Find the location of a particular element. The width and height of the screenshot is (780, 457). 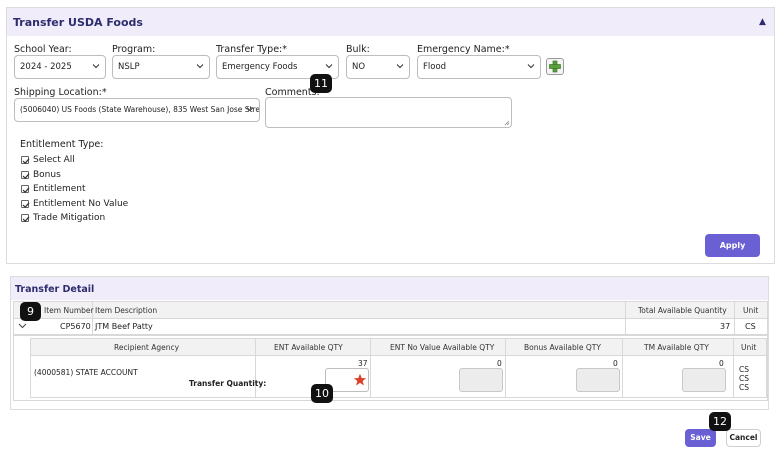

total-qty-cell: 37 is located at coordinates (725, 326).